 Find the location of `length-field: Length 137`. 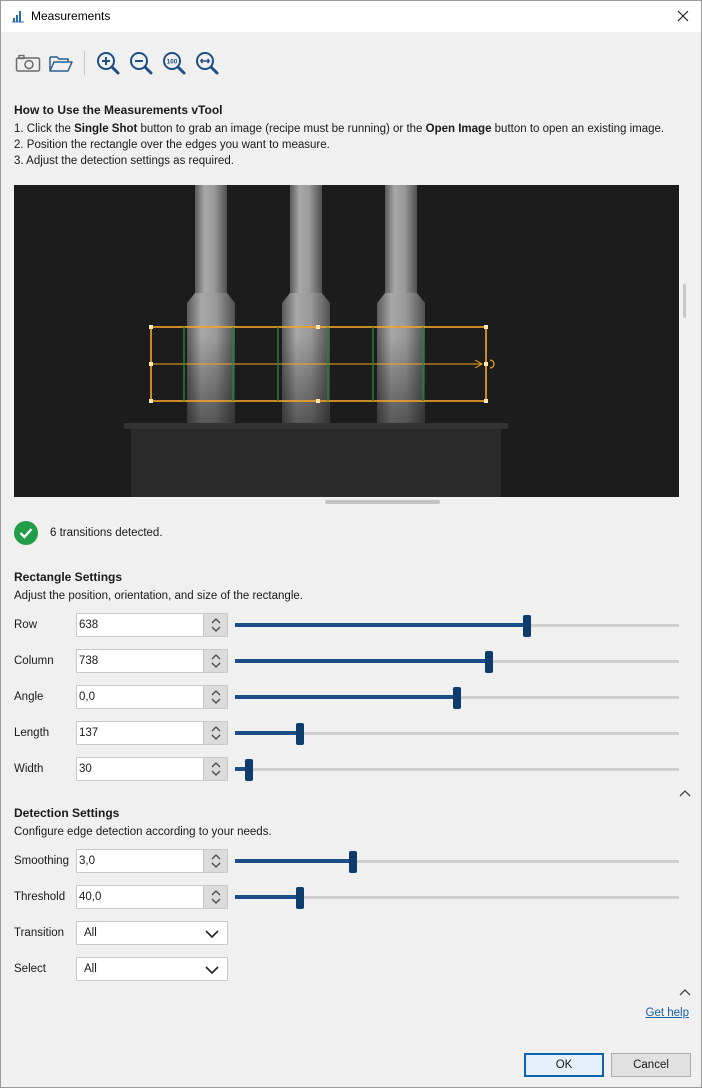

length-field: Length 137 is located at coordinates (351, 734).